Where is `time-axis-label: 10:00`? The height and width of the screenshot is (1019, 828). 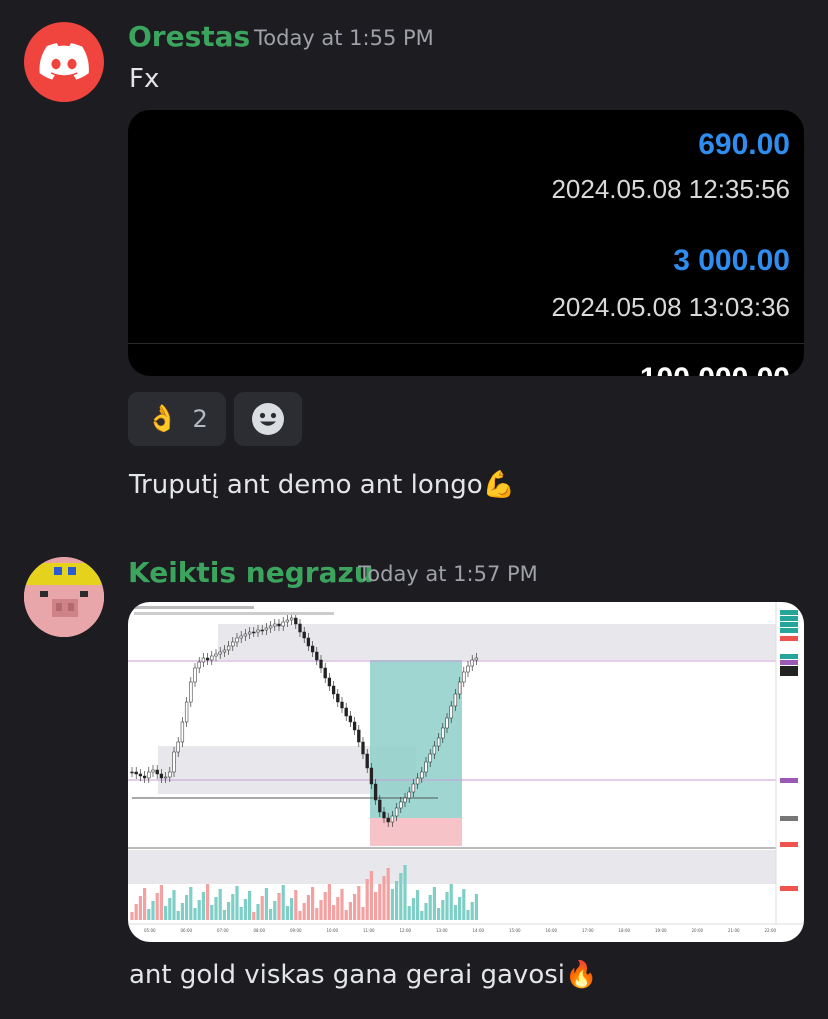 time-axis-label: 10:00 is located at coordinates (333, 930).